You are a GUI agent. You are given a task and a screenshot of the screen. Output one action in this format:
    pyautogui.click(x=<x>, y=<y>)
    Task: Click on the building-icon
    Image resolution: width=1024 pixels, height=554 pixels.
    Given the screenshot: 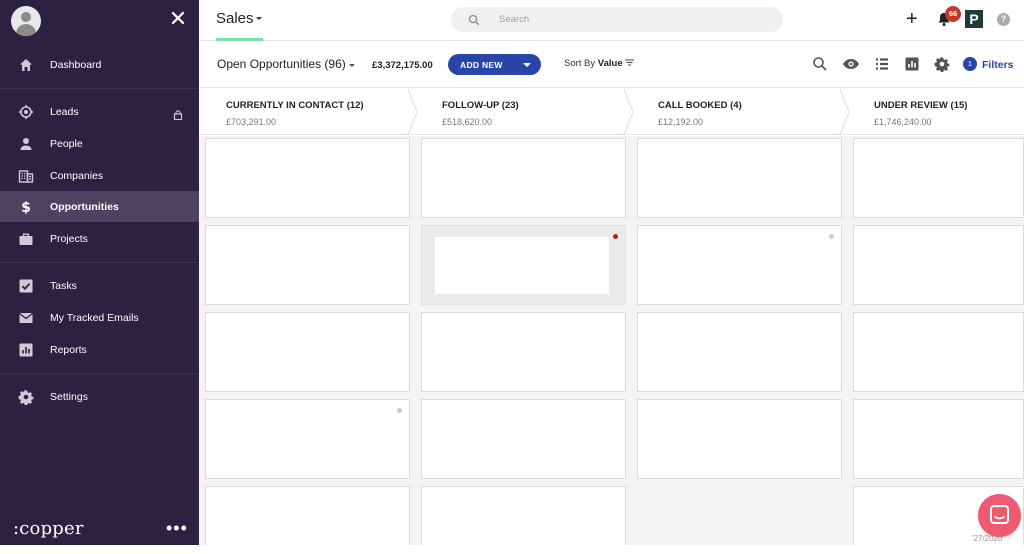 What is the action you would take?
    pyautogui.click(x=26, y=176)
    